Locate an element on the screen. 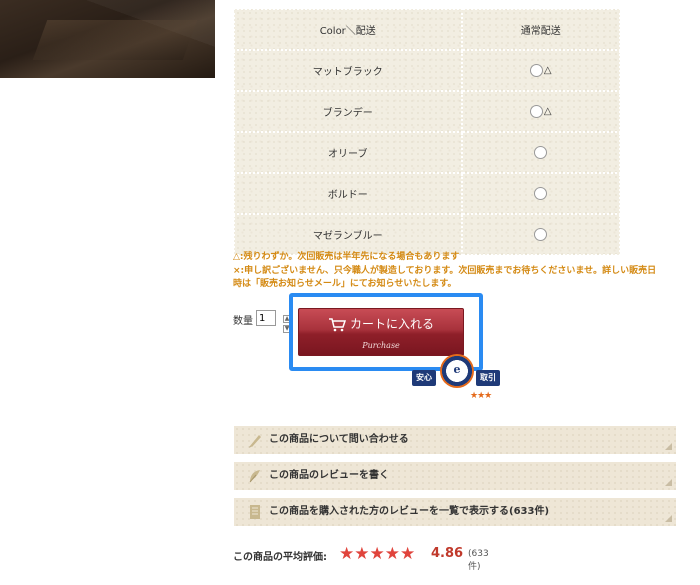 The height and width of the screenshot is (585, 700). table-row: マゼランブルー is located at coordinates (427, 234).